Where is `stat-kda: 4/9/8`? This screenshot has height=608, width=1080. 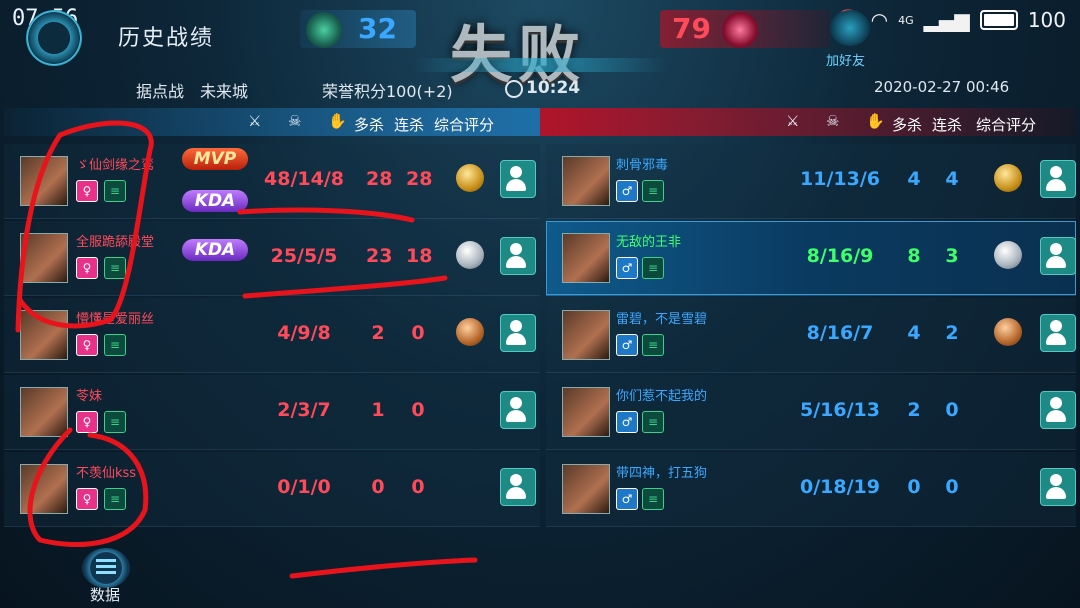
stat-kda: 4/9/8 is located at coordinates (304, 333).